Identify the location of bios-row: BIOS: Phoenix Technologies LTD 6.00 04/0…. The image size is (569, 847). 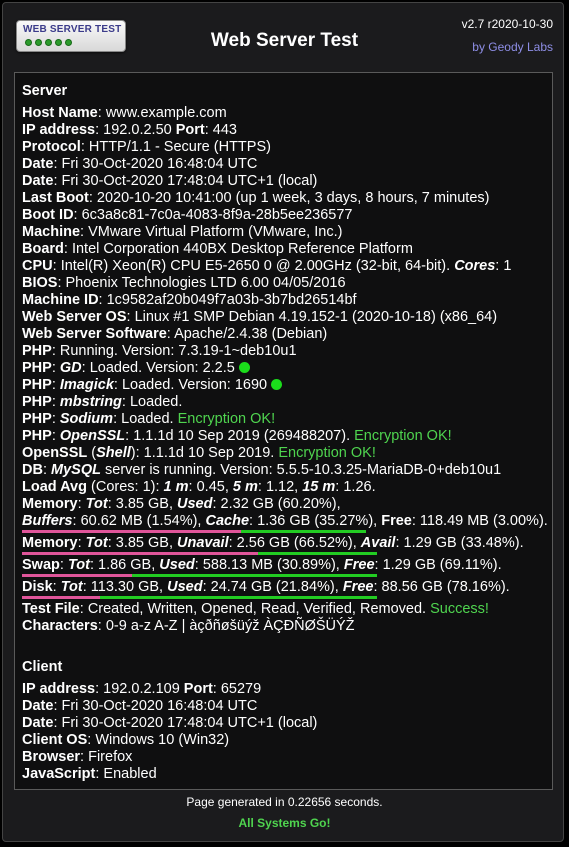
(184, 283).